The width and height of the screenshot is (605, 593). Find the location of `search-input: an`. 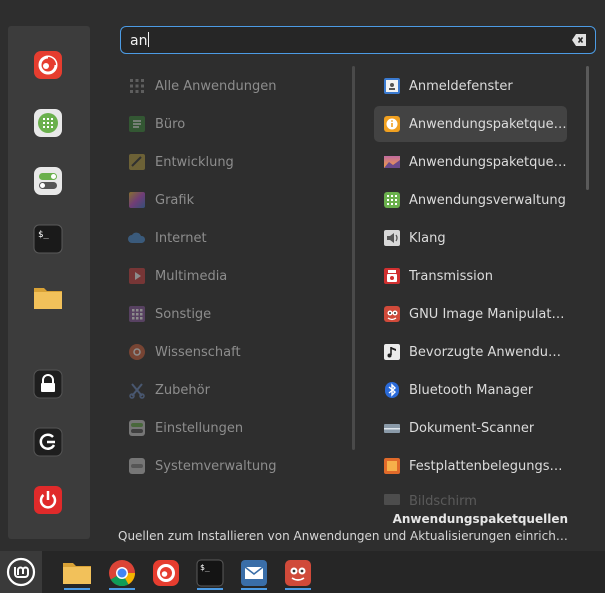

search-input: an is located at coordinates (358, 40).